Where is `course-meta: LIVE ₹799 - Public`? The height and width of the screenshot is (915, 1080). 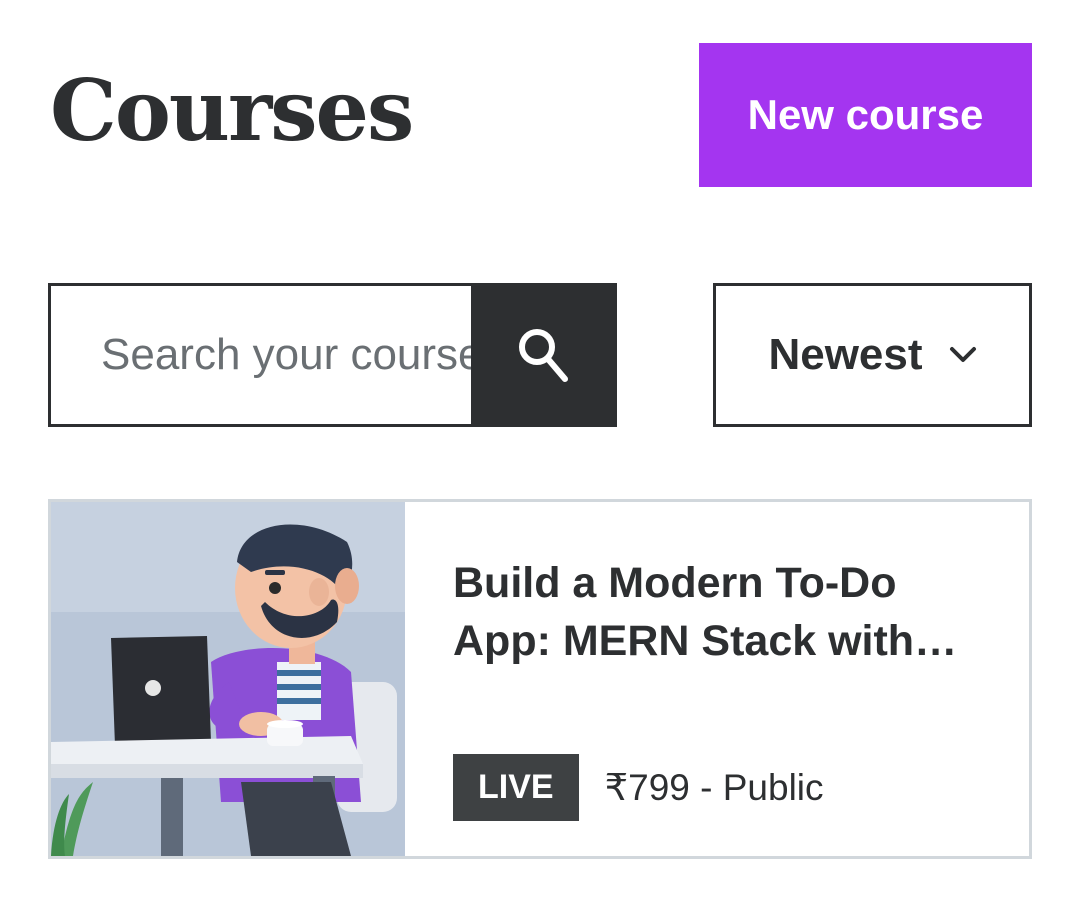
course-meta: LIVE ₹799 - Public is located at coordinates (638, 787).